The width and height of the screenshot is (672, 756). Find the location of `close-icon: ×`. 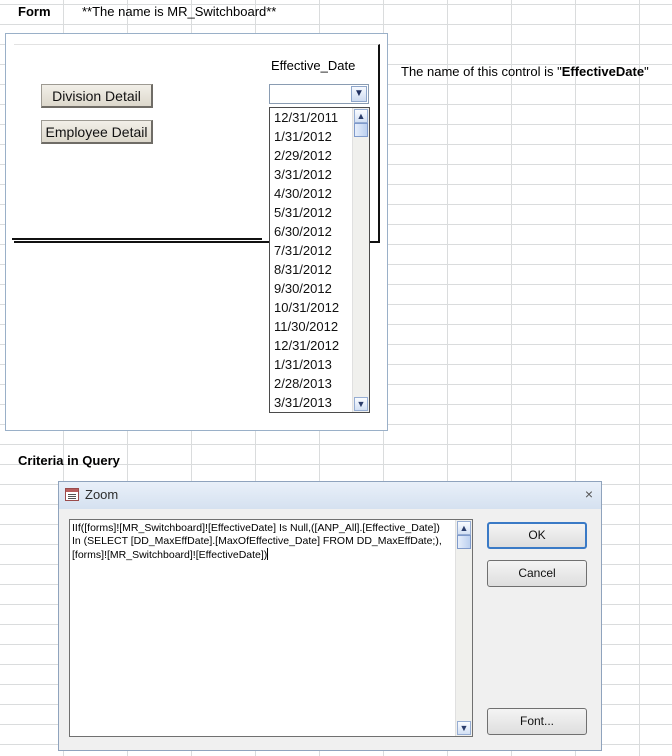

close-icon: × is located at coordinates (589, 494).